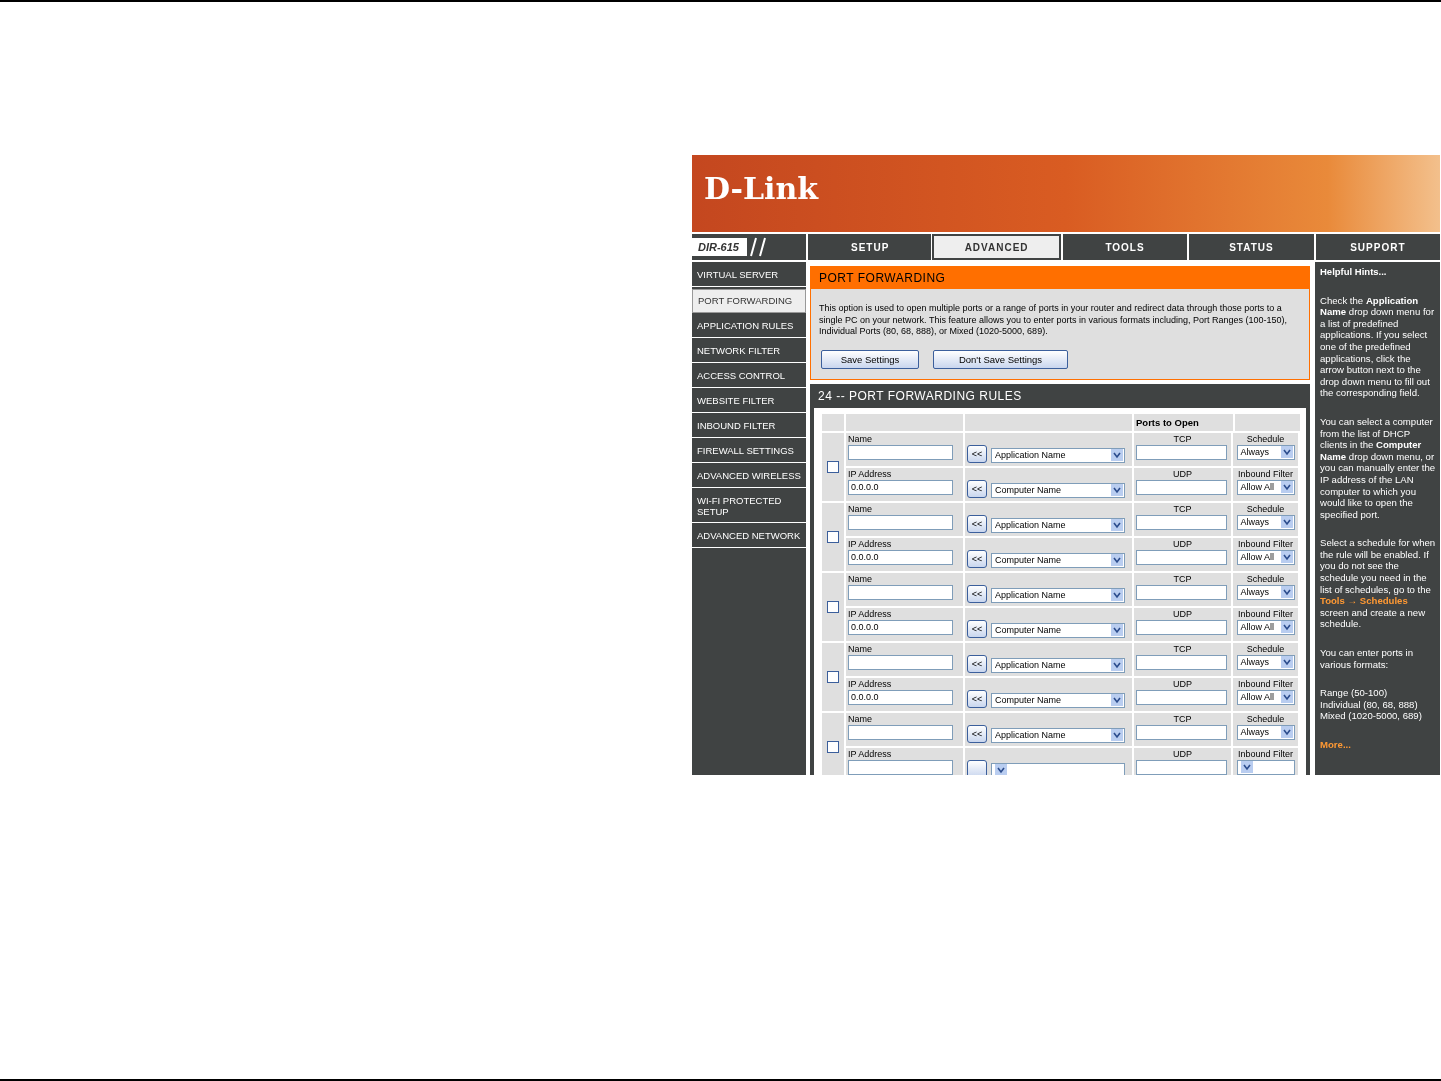 This screenshot has width=1441, height=1081. What do you see at coordinates (1376, 247) in the screenshot?
I see `nav-tab: SUPPORT` at bounding box center [1376, 247].